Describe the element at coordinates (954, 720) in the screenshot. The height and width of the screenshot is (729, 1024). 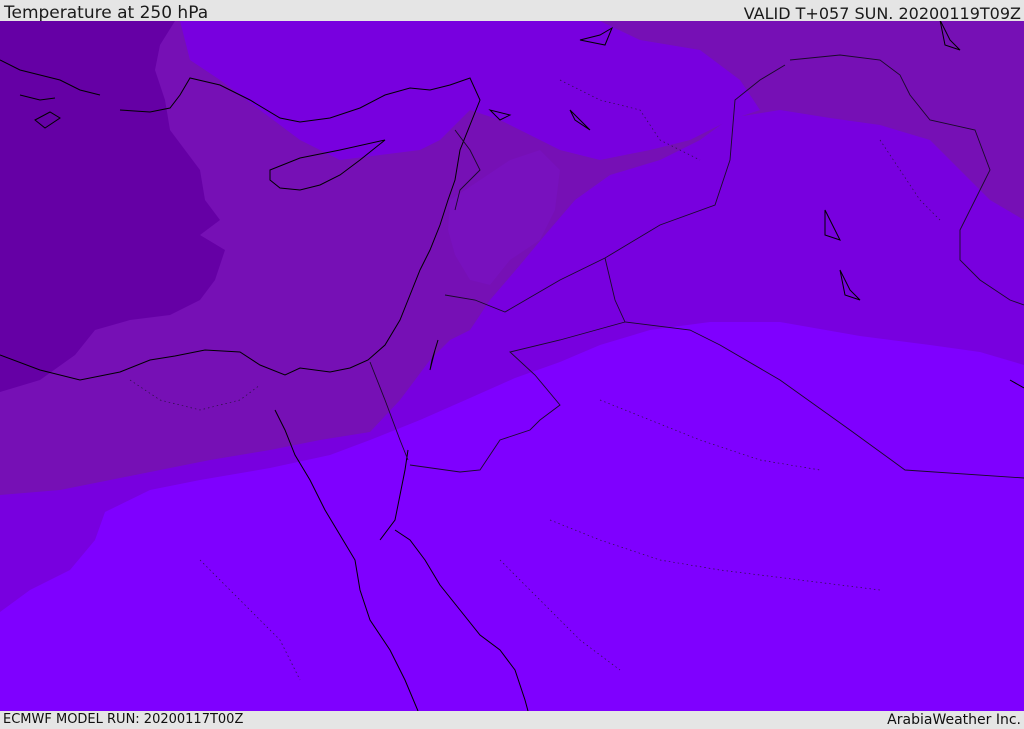
I see `credit: ArabiaWeather Inc.` at that location.